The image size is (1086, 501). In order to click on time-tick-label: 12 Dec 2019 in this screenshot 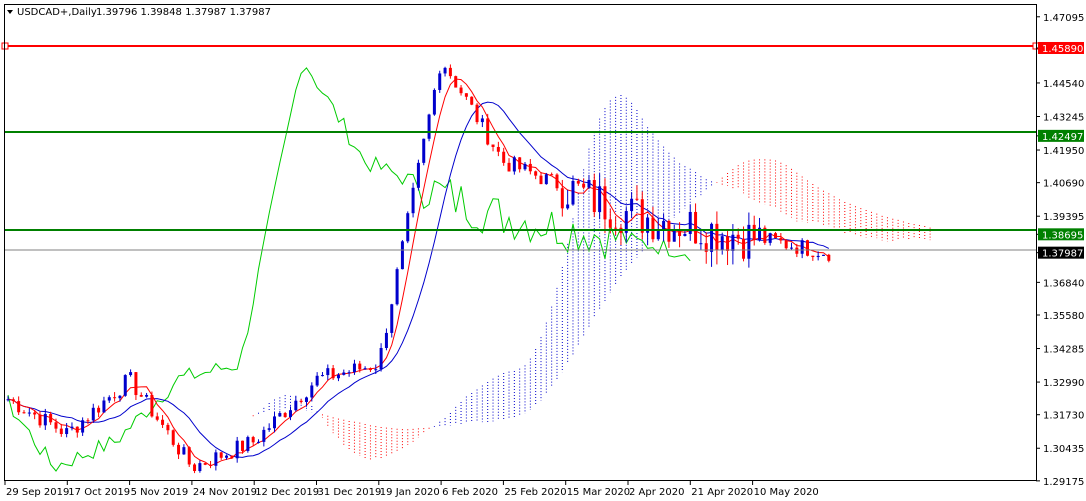, I will do `click(287, 492)`.